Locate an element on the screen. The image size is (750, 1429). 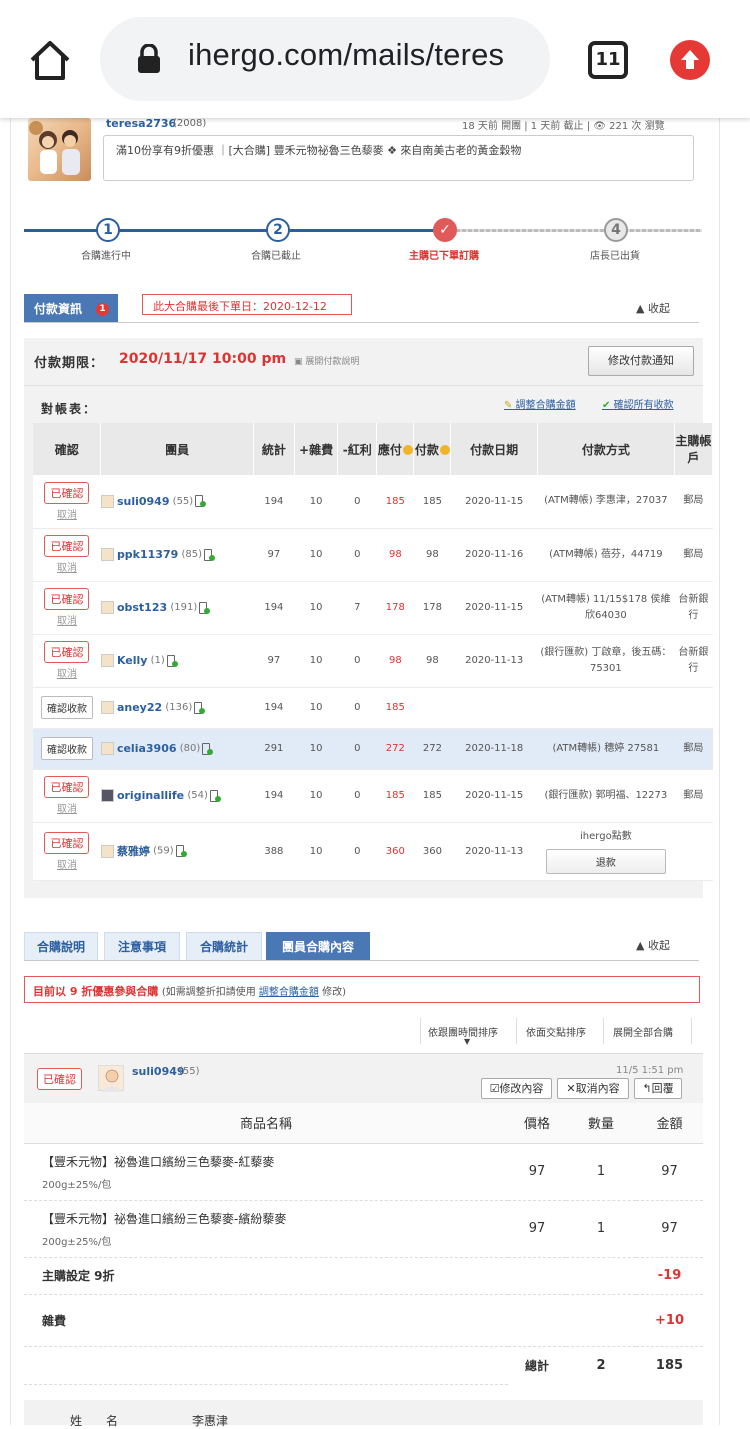
edit-order-button: ☑修改內容 is located at coordinates (516, 1088).